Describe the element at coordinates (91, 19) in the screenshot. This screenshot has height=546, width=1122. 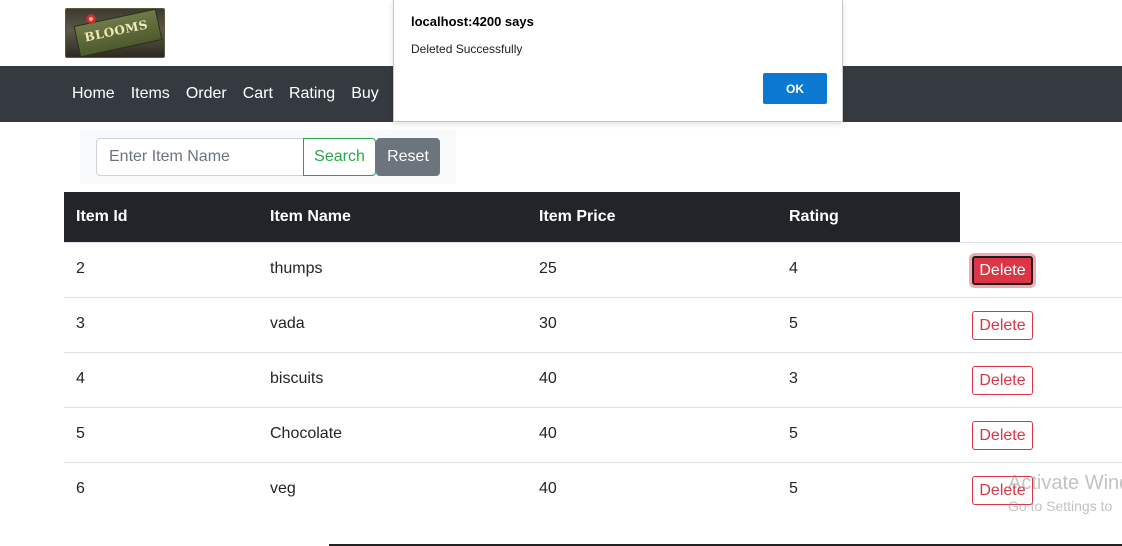
I see `flower-icon` at that location.